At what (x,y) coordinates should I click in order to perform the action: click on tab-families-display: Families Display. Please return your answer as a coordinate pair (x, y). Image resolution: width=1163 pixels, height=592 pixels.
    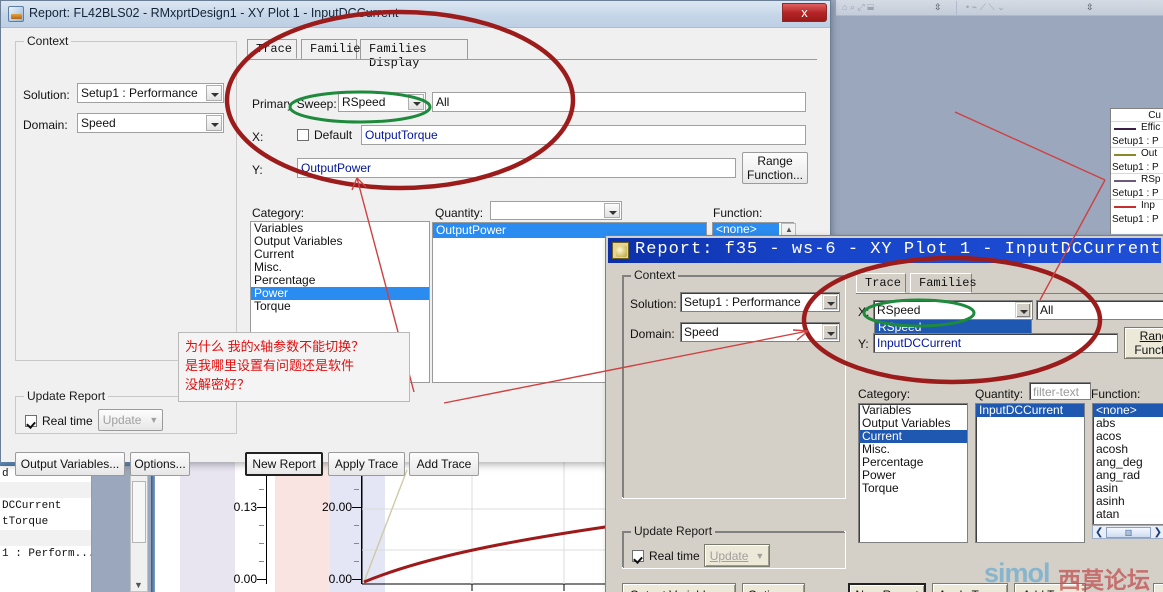
    Looking at the image, I should click on (414, 54).